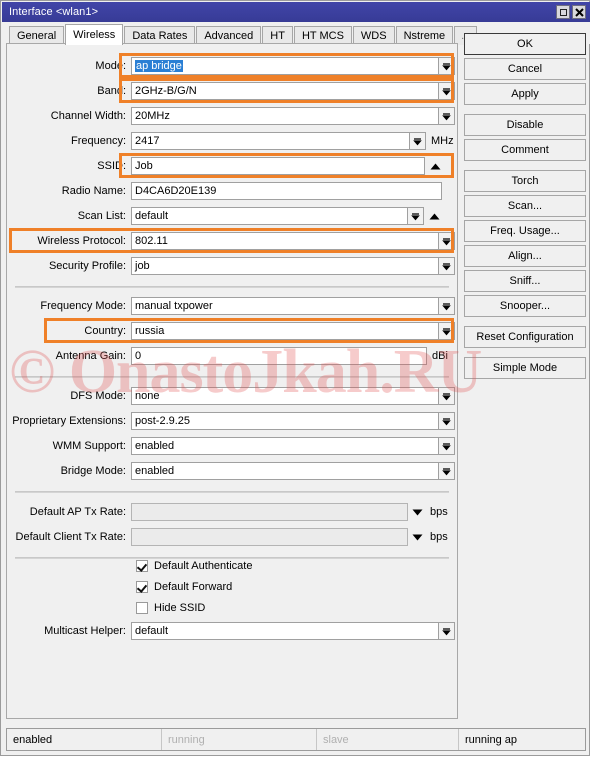 This screenshot has height=757, width=590. I want to click on default-client-tx-rate-dropdown-icon, so click(417, 537).